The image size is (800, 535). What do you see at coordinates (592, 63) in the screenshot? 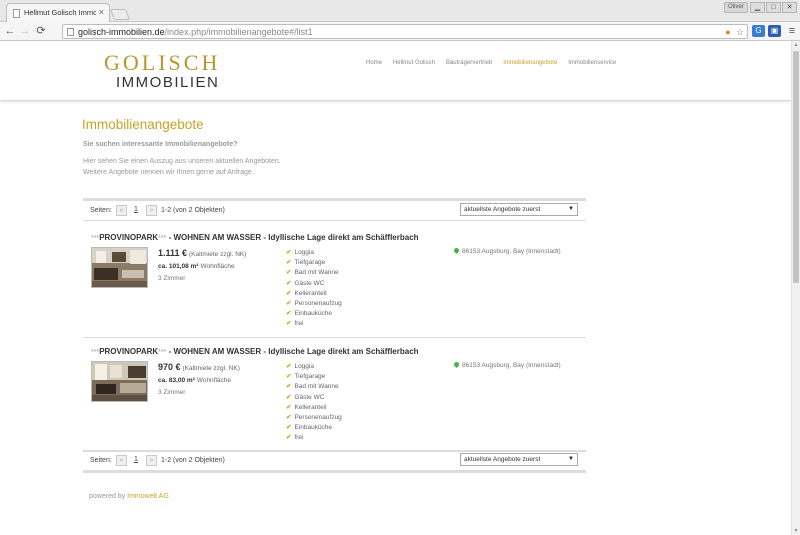
I see `nav-immobilienservice: Immobilienservice` at bounding box center [592, 63].